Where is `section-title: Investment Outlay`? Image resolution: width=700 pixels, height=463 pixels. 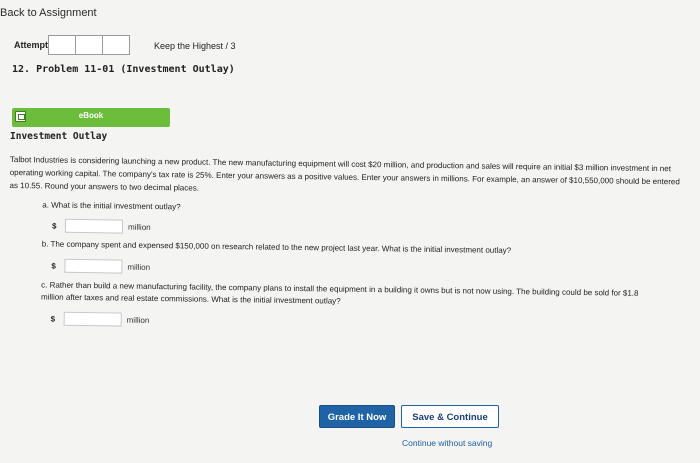
section-title: Investment Outlay is located at coordinates (59, 136).